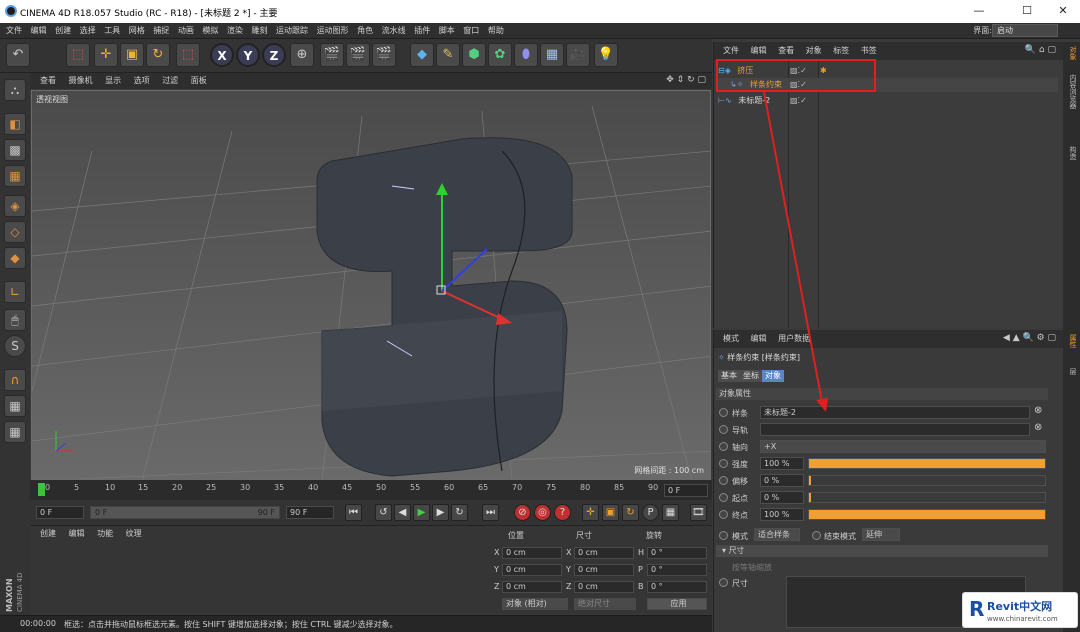 The height and width of the screenshot is (632, 1080). What do you see at coordinates (759, 51) in the screenshot?
I see `obj-menu-edit: 编辑` at bounding box center [759, 51].